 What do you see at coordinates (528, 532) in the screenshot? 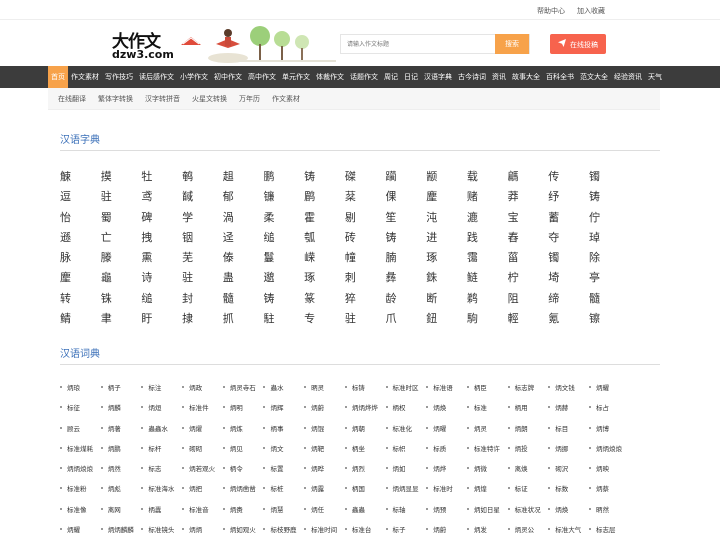
I see `cidian-word-link: 炳灵公` at bounding box center [528, 532].